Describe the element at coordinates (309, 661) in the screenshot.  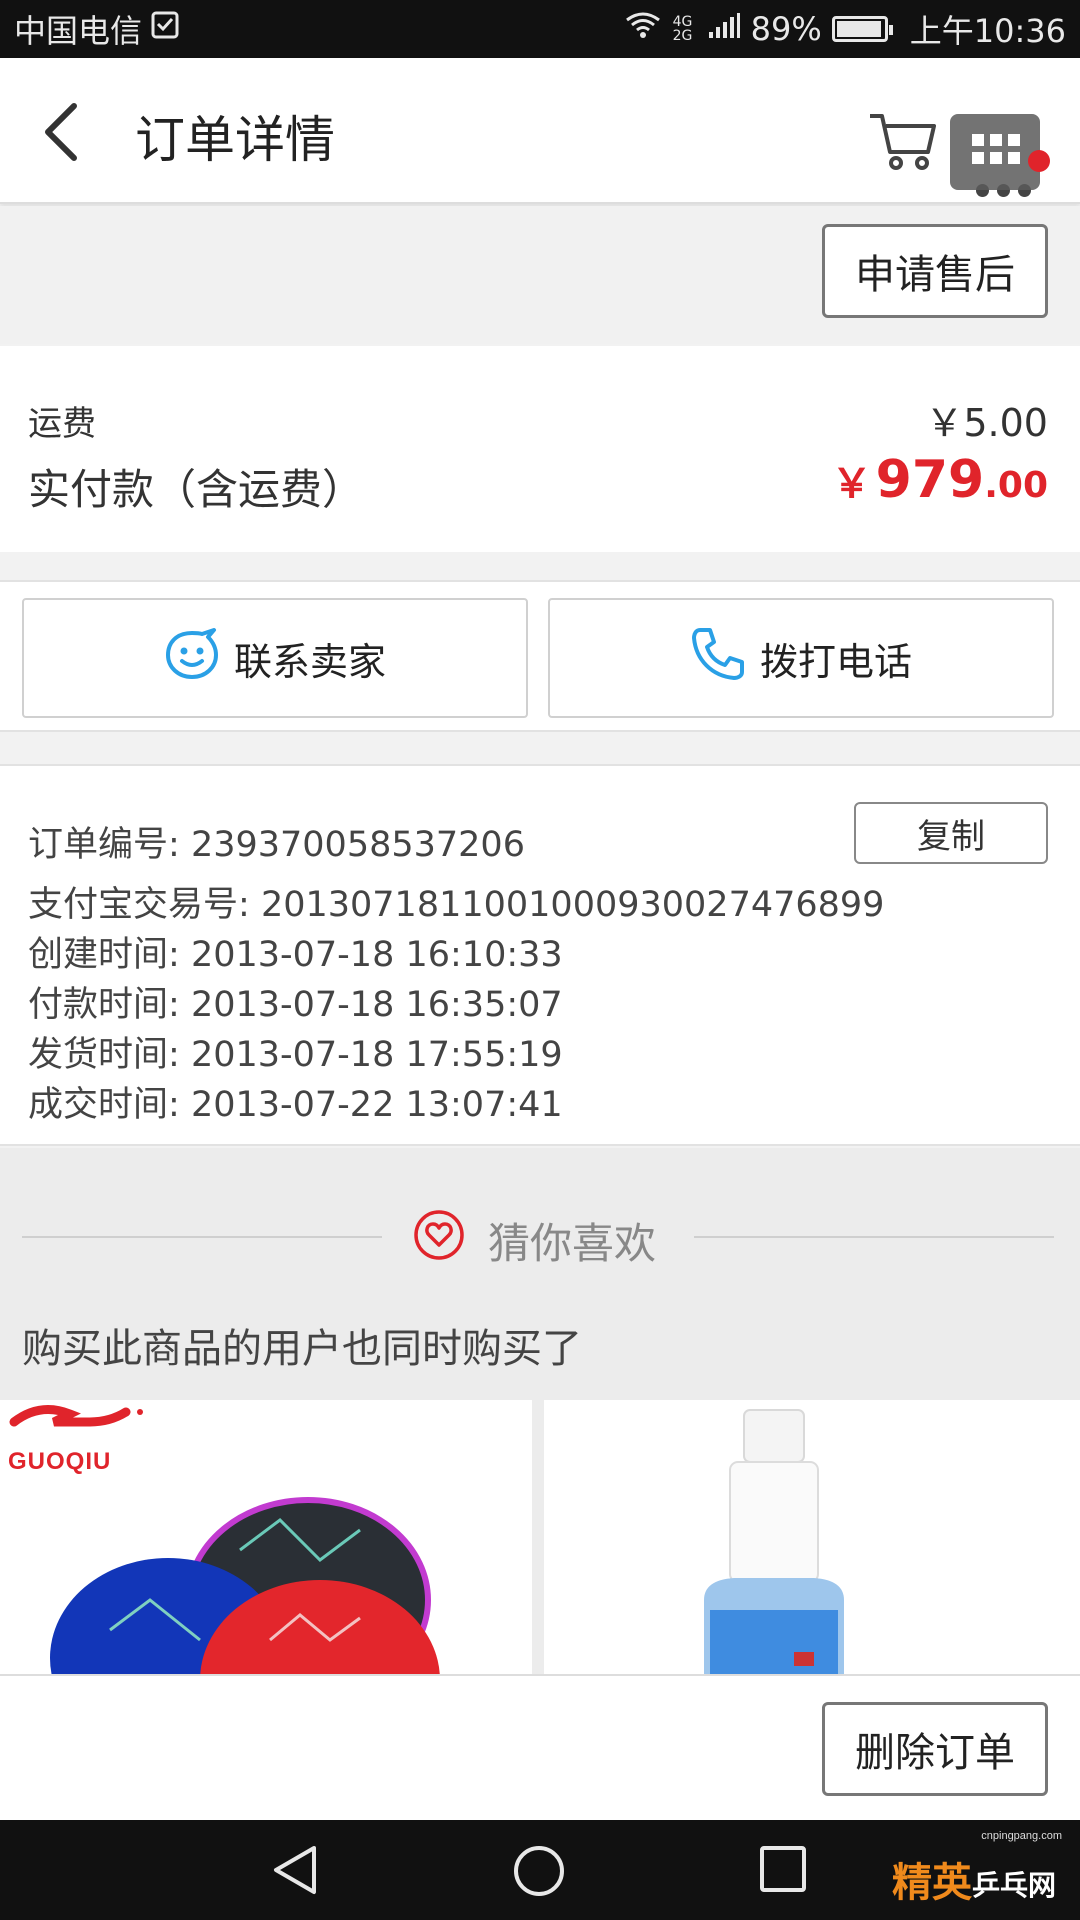
I see `contact-seller-label: 联系卖家` at that location.